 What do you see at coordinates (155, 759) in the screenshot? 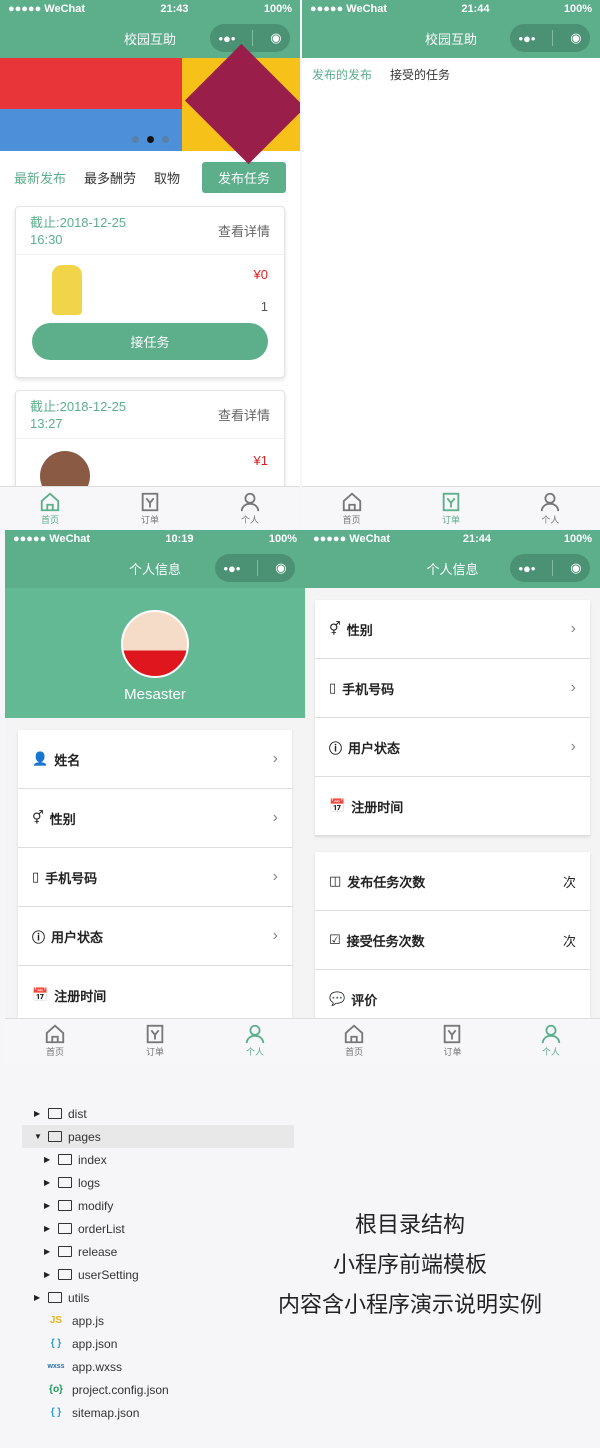
I see `field-name: 👤 姓名 ›` at bounding box center [155, 759].